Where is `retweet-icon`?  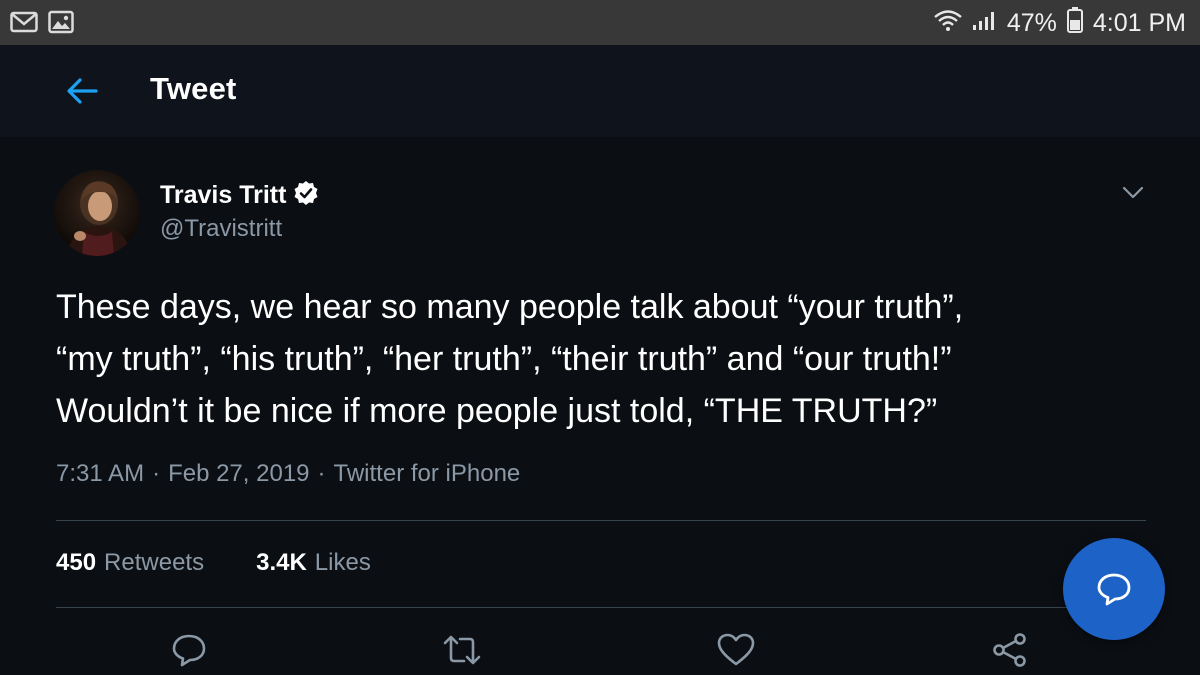
retweet-icon is located at coordinates (462, 650).